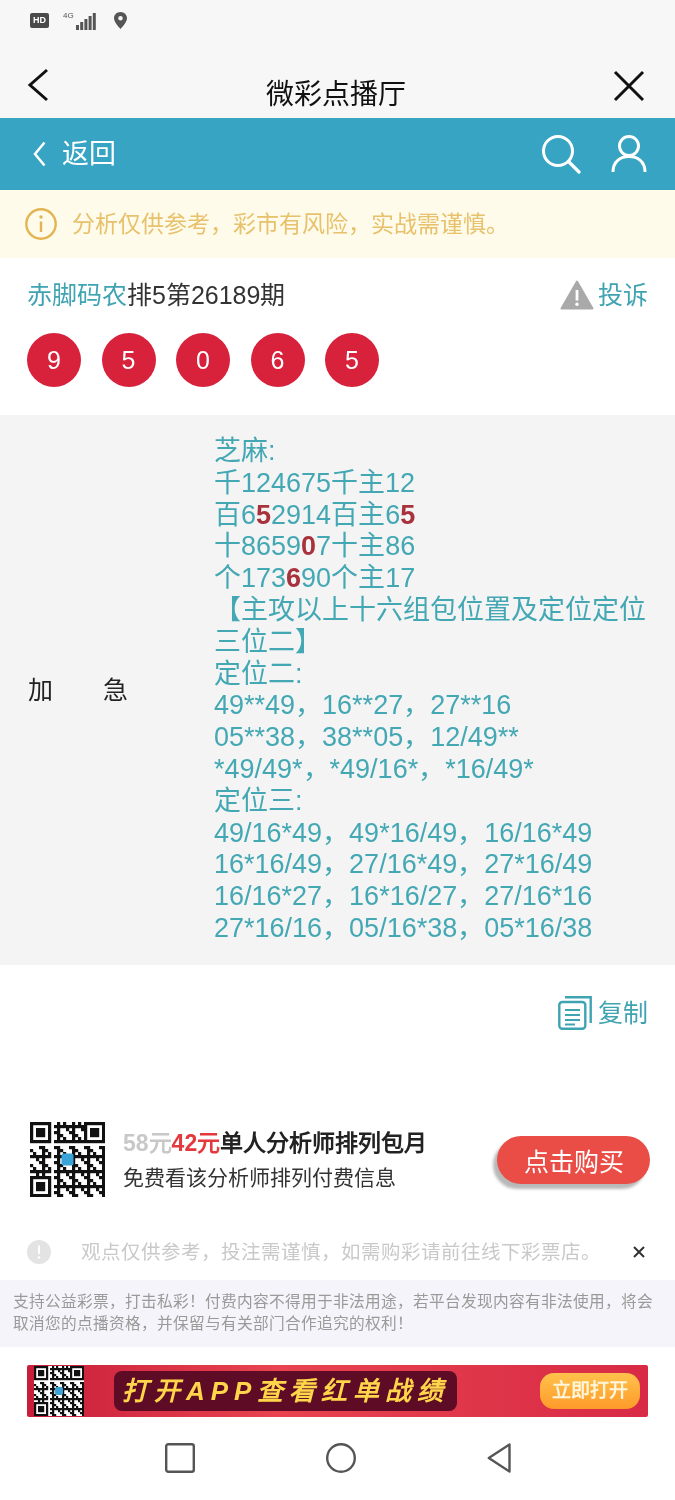 Image resolution: width=675 pixels, height=1500 pixels. Describe the element at coordinates (498, 1458) in the screenshot. I see `triangle-icon` at that location.